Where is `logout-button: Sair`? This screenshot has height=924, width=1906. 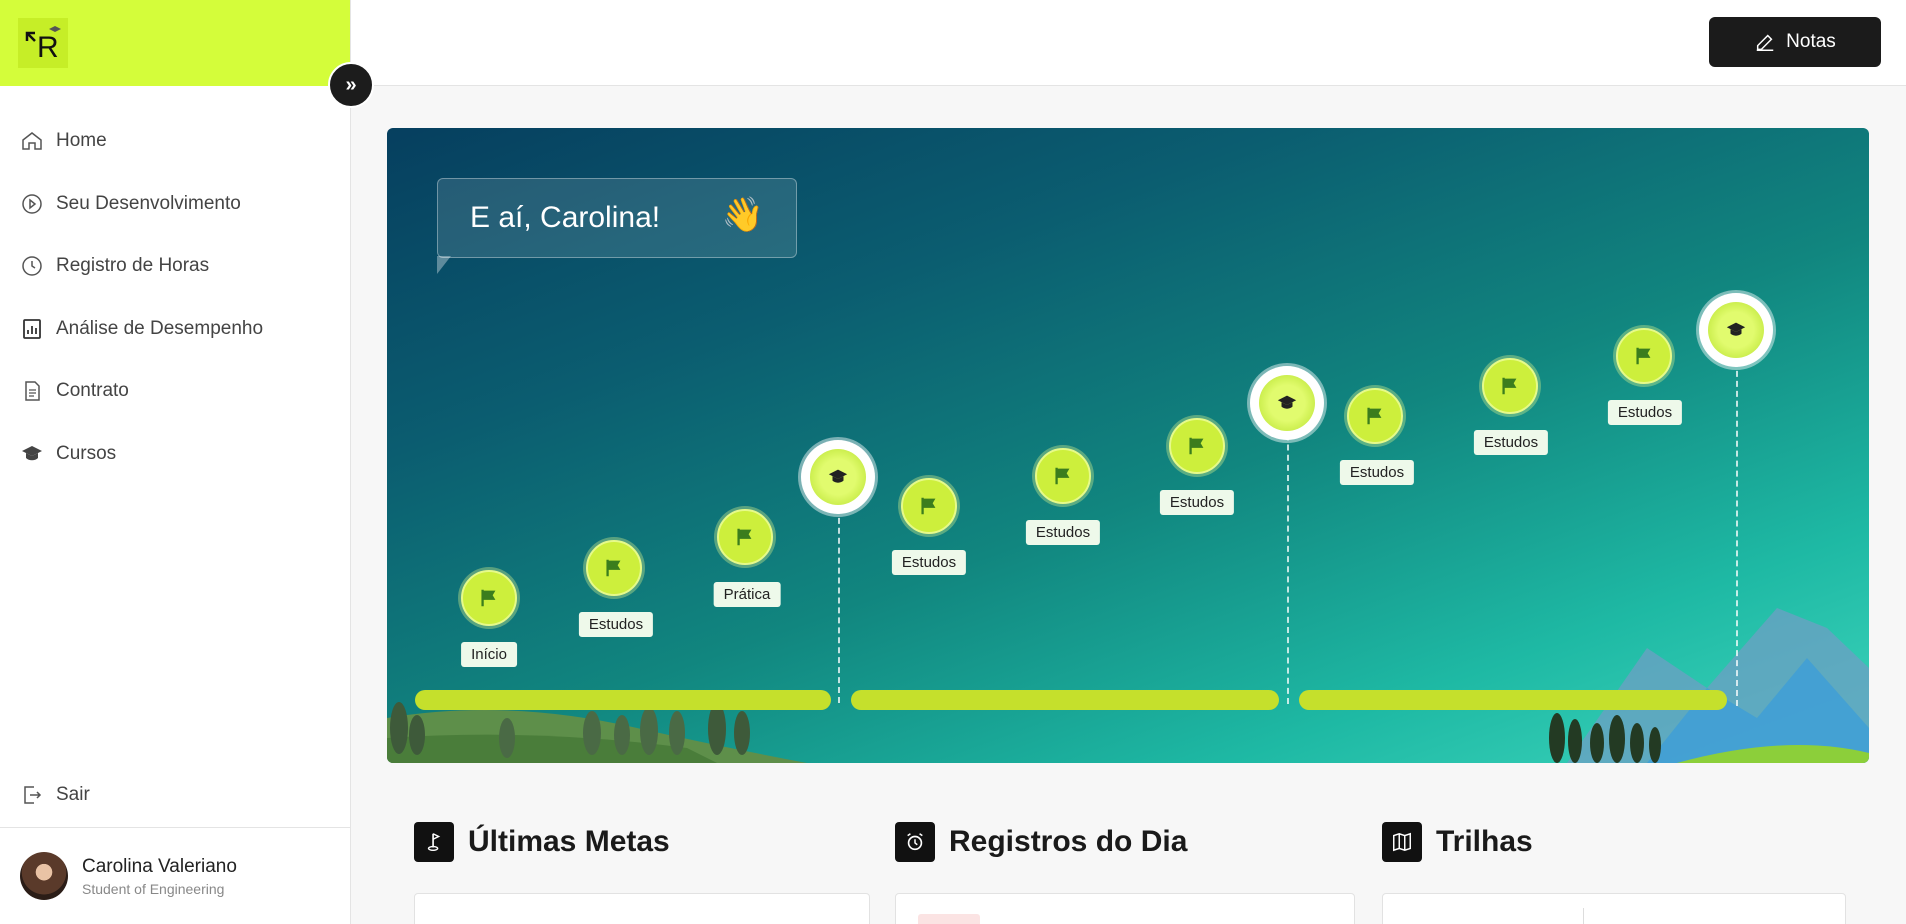
logout-button: Sair is located at coordinates (175, 795).